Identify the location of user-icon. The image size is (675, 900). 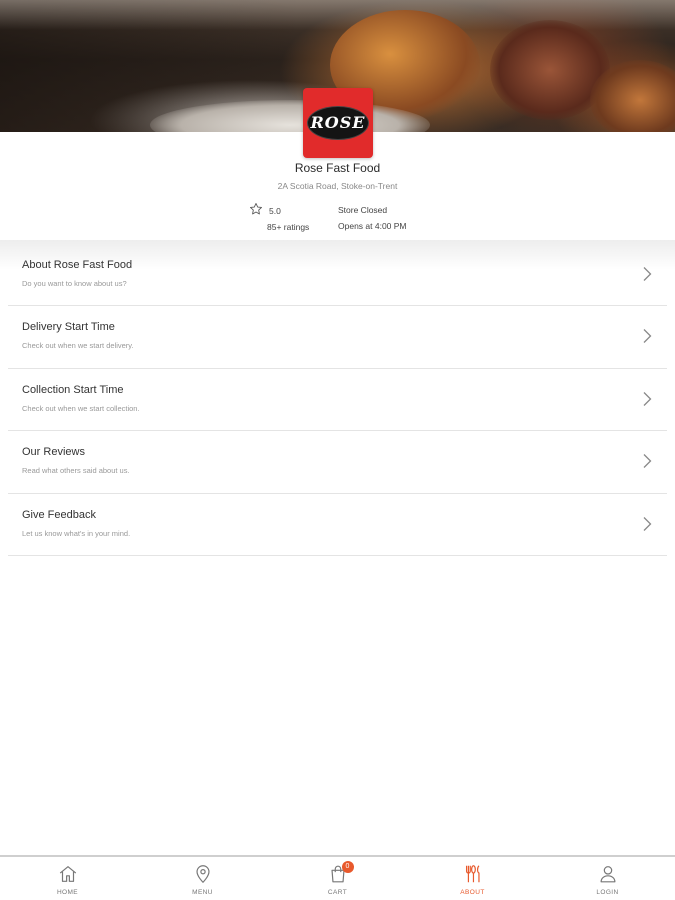
(607, 874).